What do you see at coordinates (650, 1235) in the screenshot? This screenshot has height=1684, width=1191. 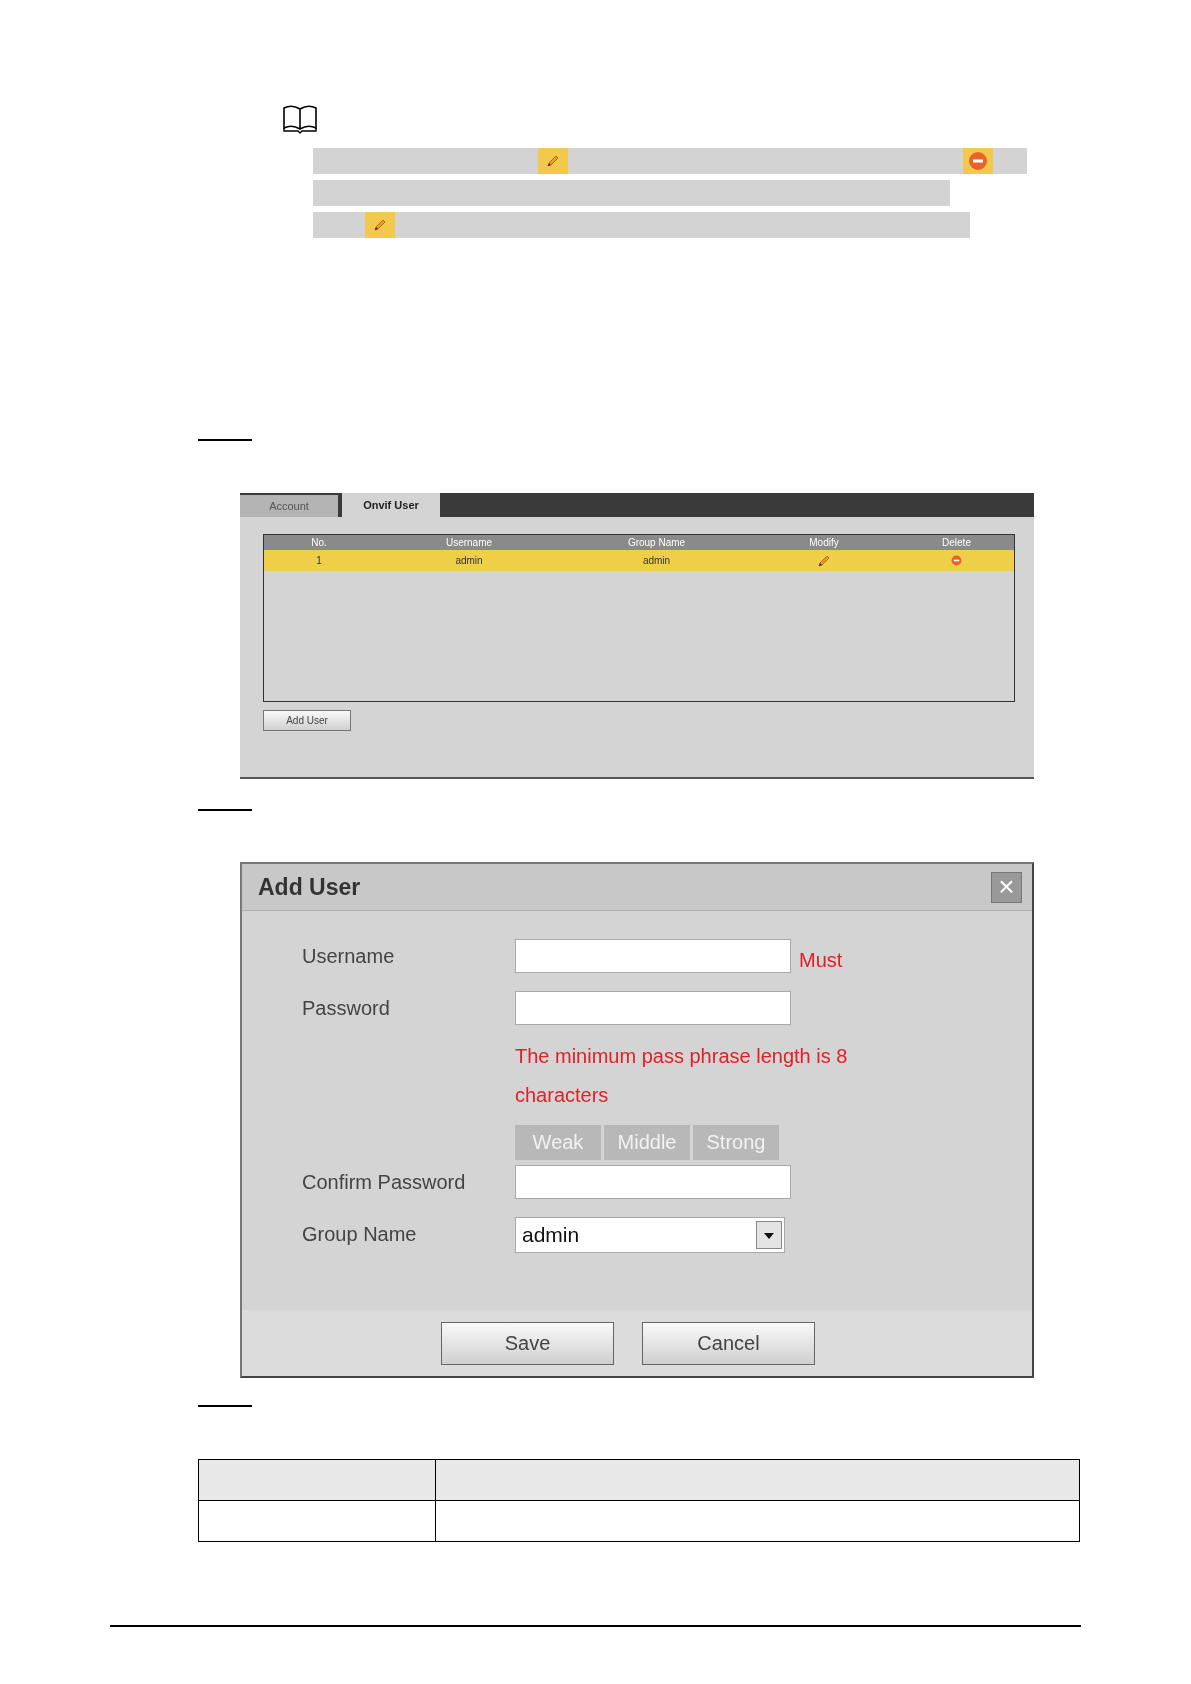 I see `group-select: admin` at bounding box center [650, 1235].